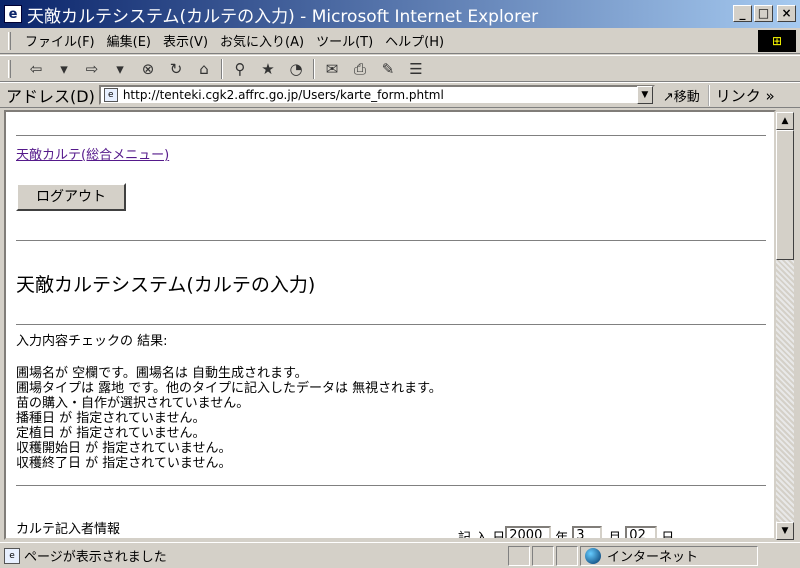 The image size is (800, 568). I want to click on menu-edit: 編集(E), so click(129, 40).